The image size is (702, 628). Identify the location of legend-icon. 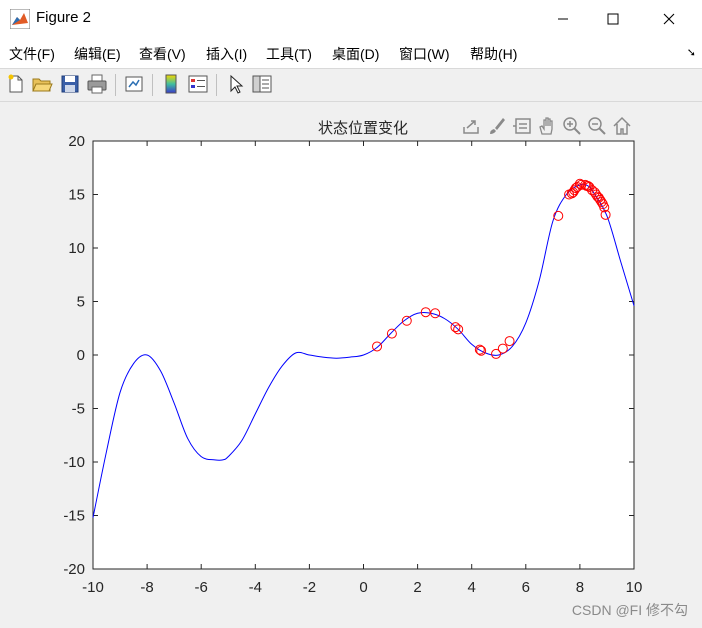
(198, 84).